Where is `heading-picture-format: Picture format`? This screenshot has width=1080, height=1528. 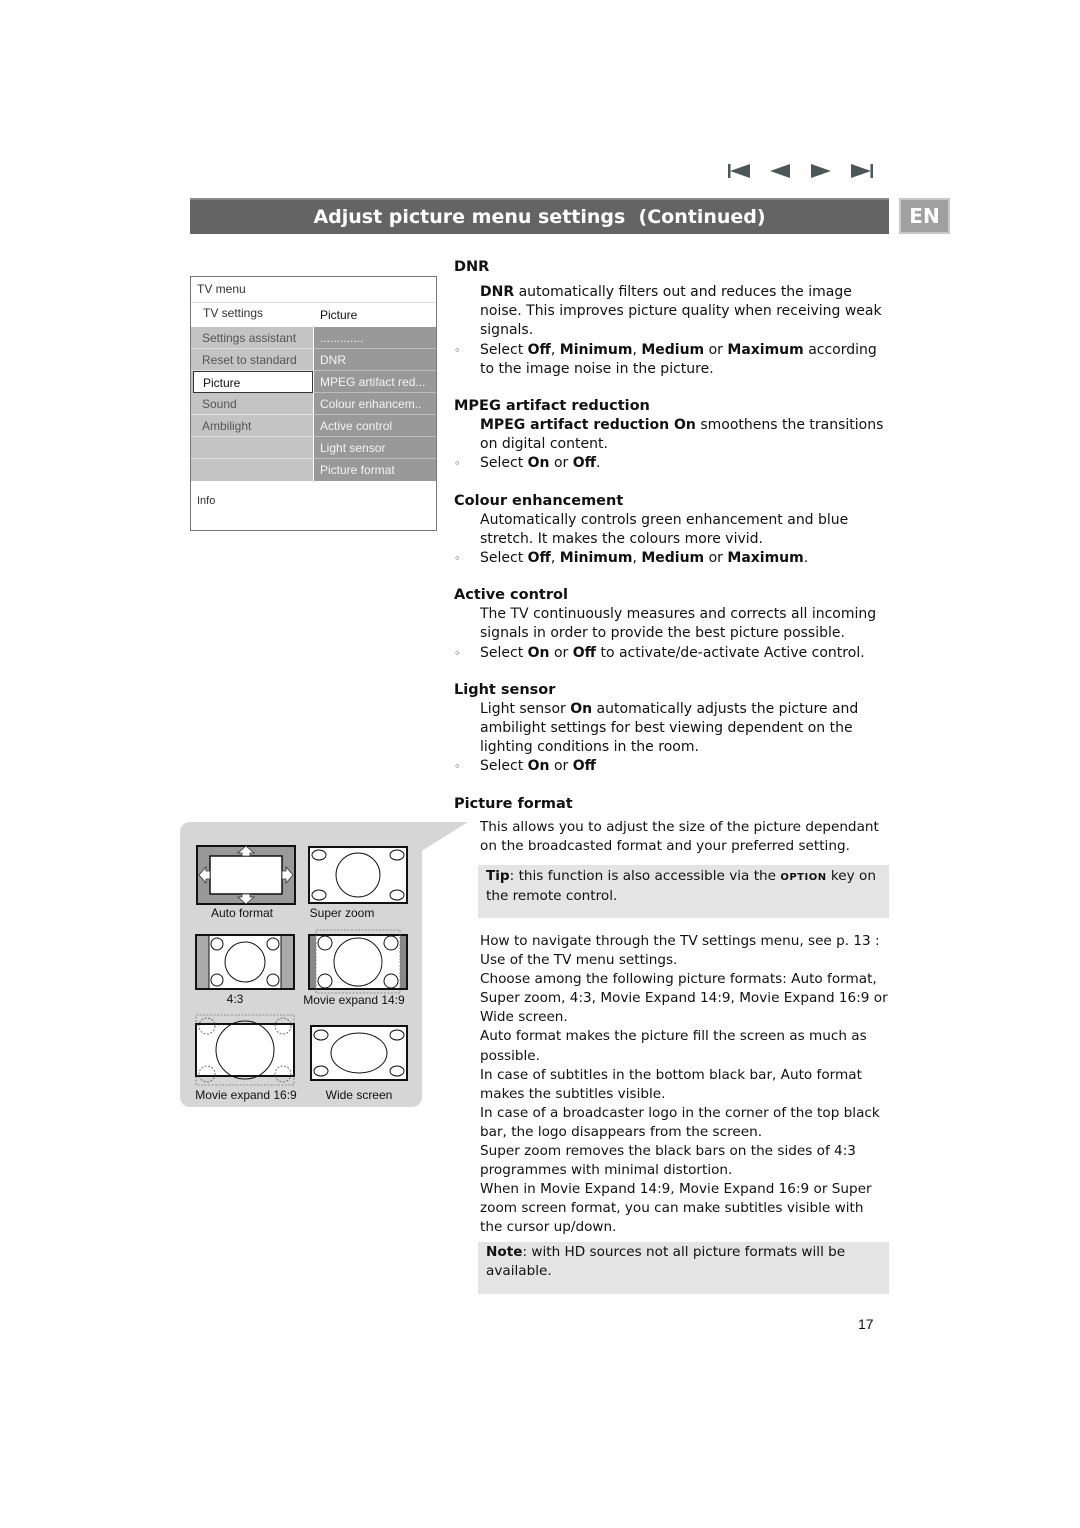 heading-picture-format: Picture format is located at coordinates (513, 803).